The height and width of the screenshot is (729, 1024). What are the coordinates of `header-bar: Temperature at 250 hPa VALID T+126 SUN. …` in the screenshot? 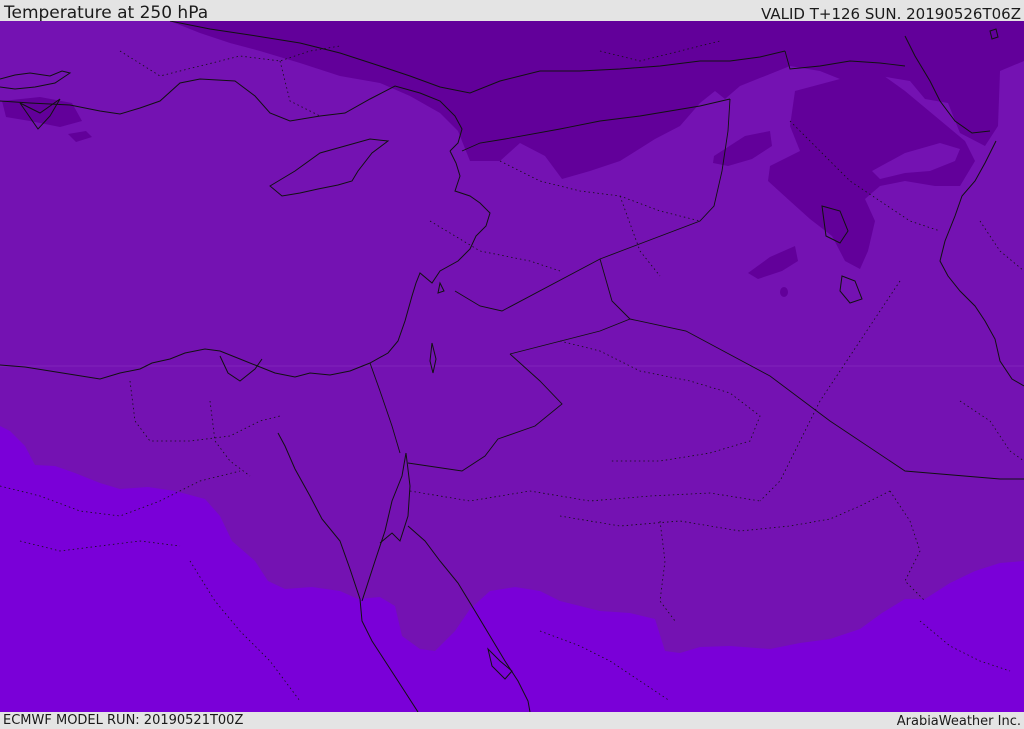 It's located at (512, 11).